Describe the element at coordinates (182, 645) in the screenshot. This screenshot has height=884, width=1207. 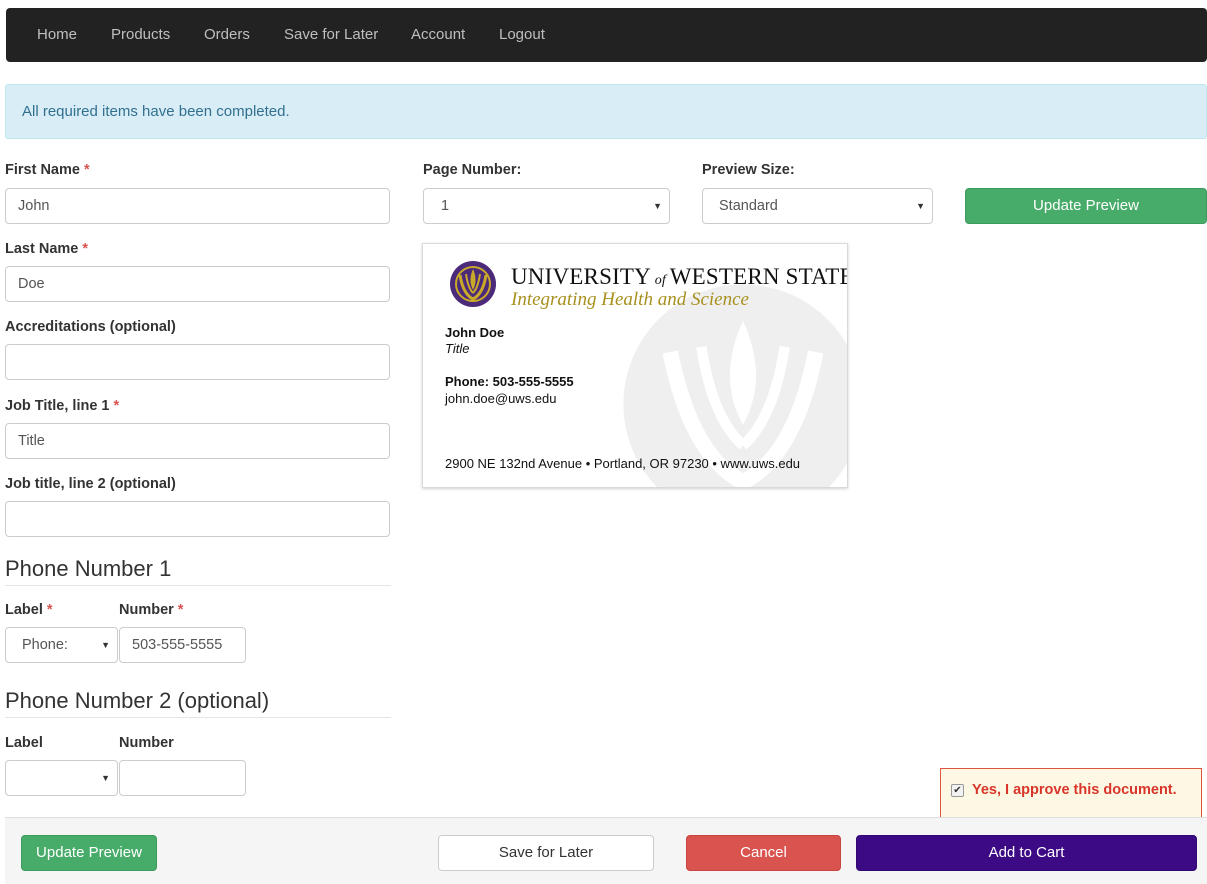
I see `phone-1-number-input` at that location.